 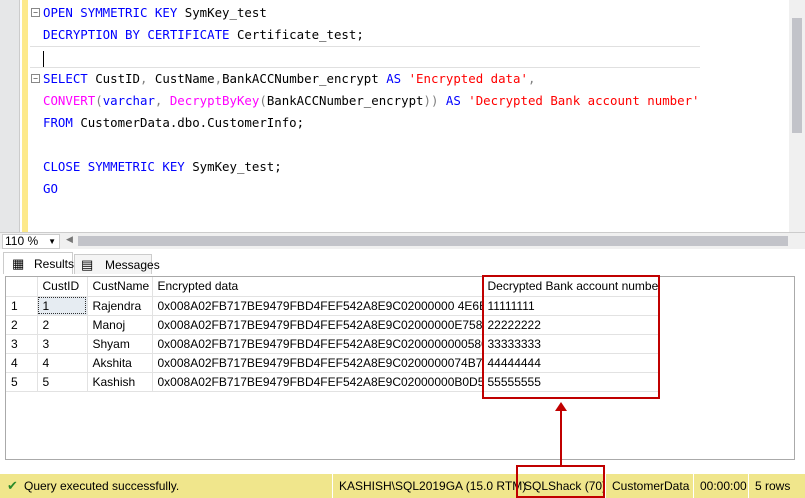 I want to click on code-token: varchar, so click(x=128, y=100).